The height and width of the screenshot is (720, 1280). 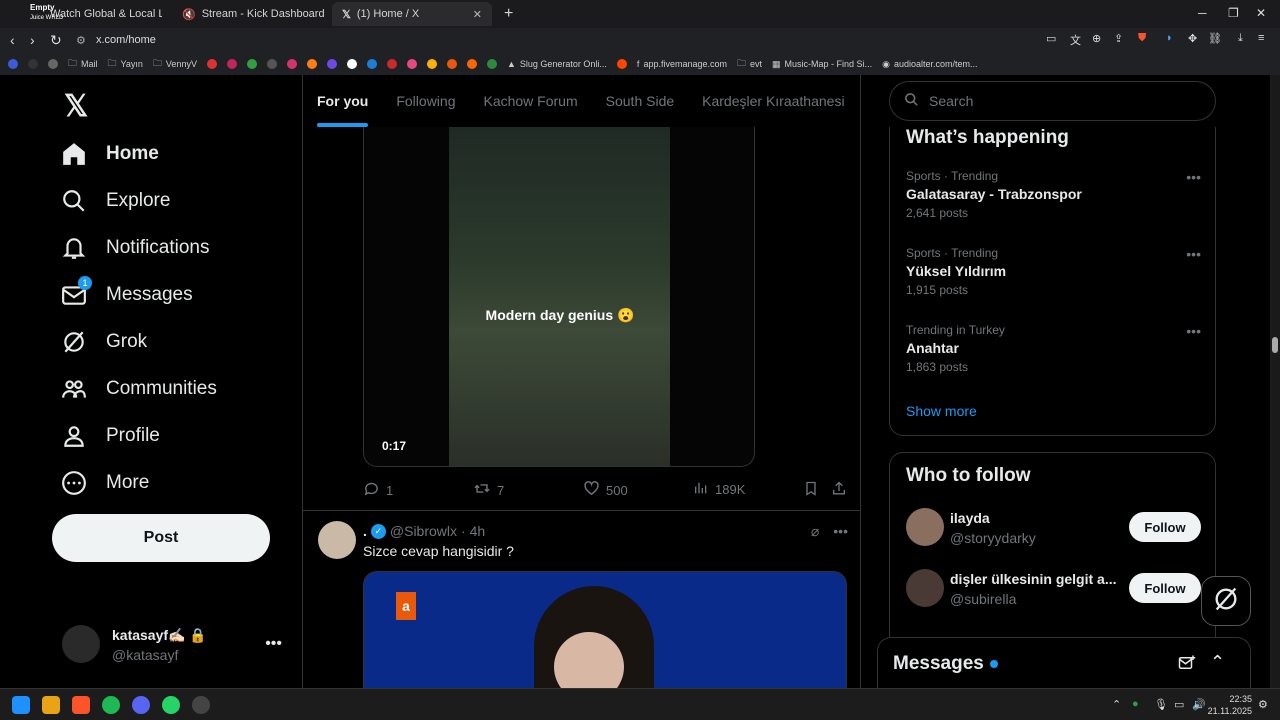 What do you see at coordinates (1226, 601) in the screenshot?
I see `grok-floating-button` at bounding box center [1226, 601].